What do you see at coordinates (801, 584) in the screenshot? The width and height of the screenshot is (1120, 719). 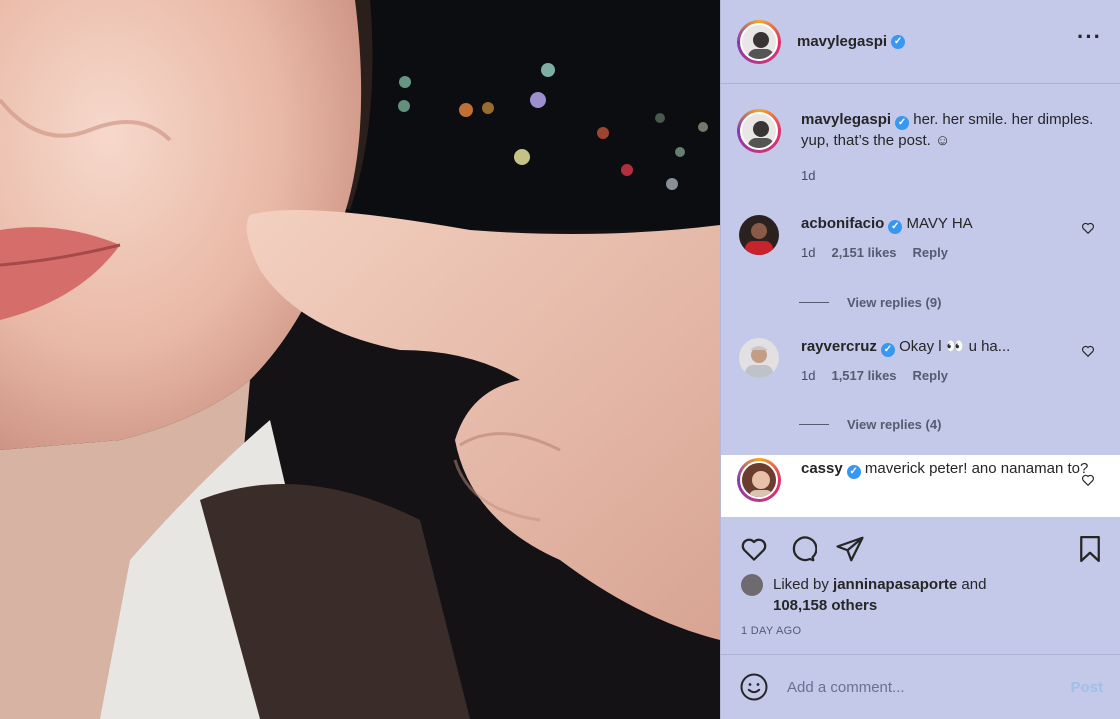 I see `liked-by-prefix: Liked by` at bounding box center [801, 584].